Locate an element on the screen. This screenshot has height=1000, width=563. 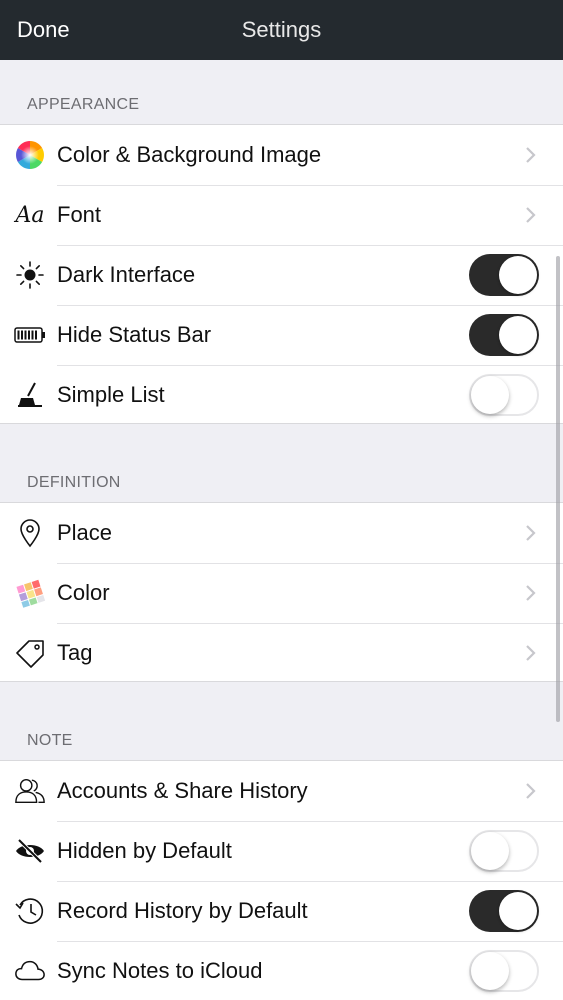
section-header-note: NOTE is located at coordinates (50, 740).